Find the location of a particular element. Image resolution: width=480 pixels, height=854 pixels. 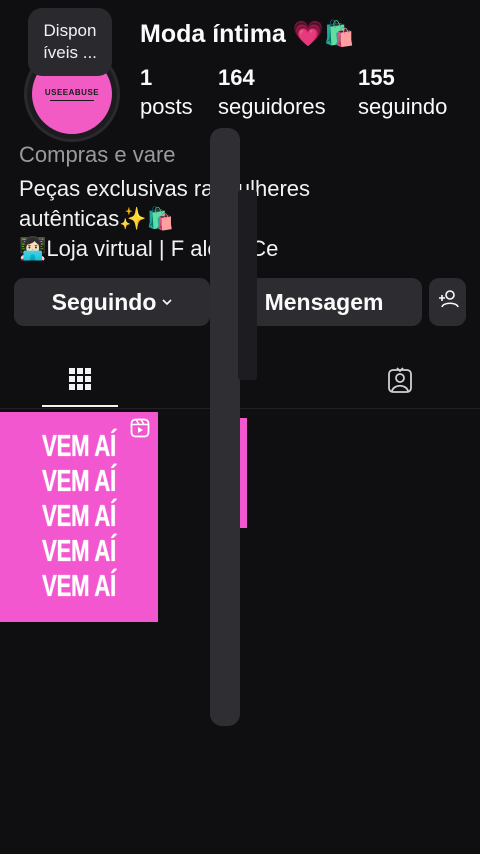

stat-posts-value: 1 is located at coordinates (146, 77).